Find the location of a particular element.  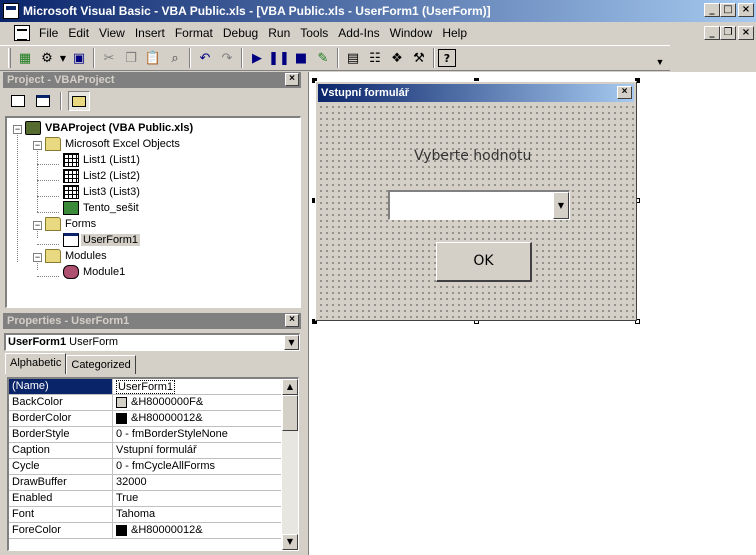

undo-icon: ↶ is located at coordinates (205, 58).